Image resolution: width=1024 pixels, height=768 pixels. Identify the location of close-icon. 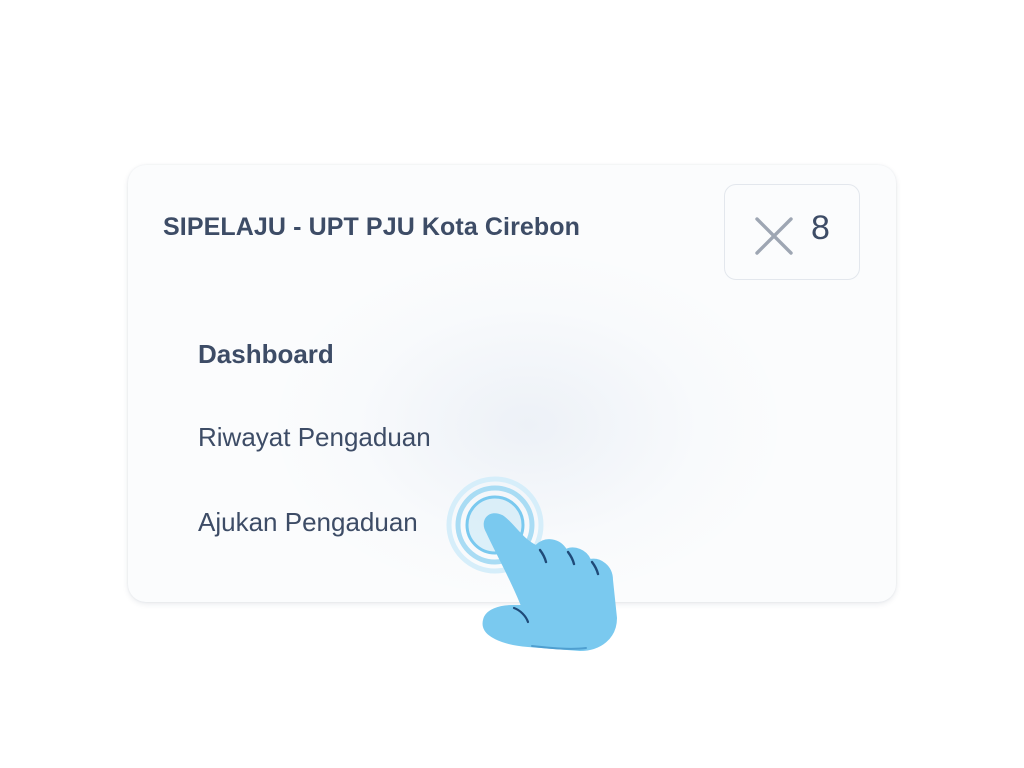
(774, 236).